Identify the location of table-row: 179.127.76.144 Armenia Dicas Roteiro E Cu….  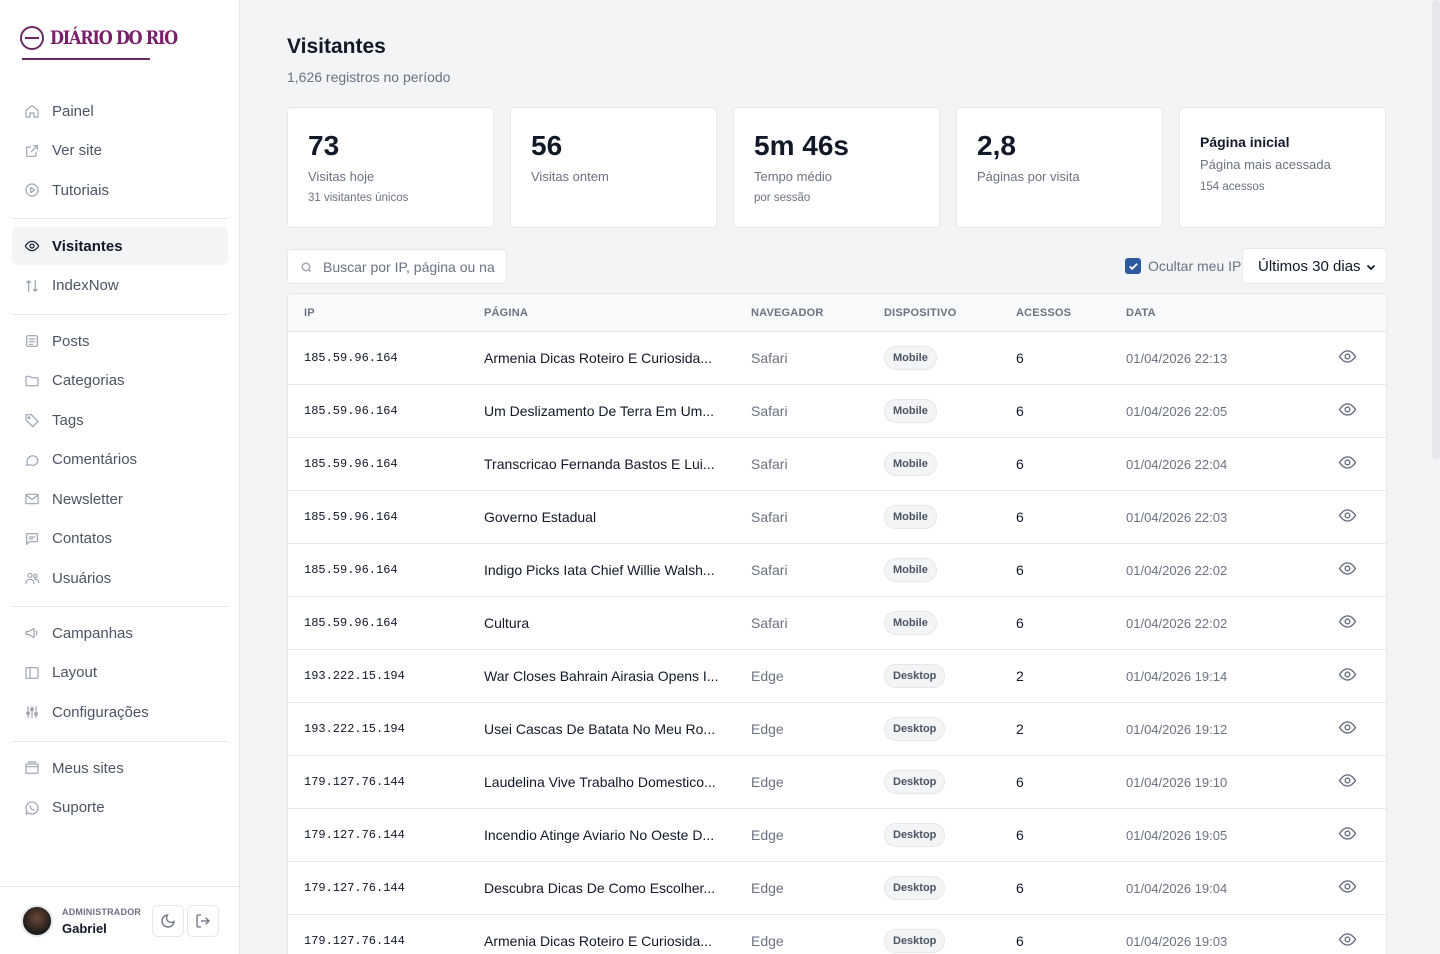
(837, 934).